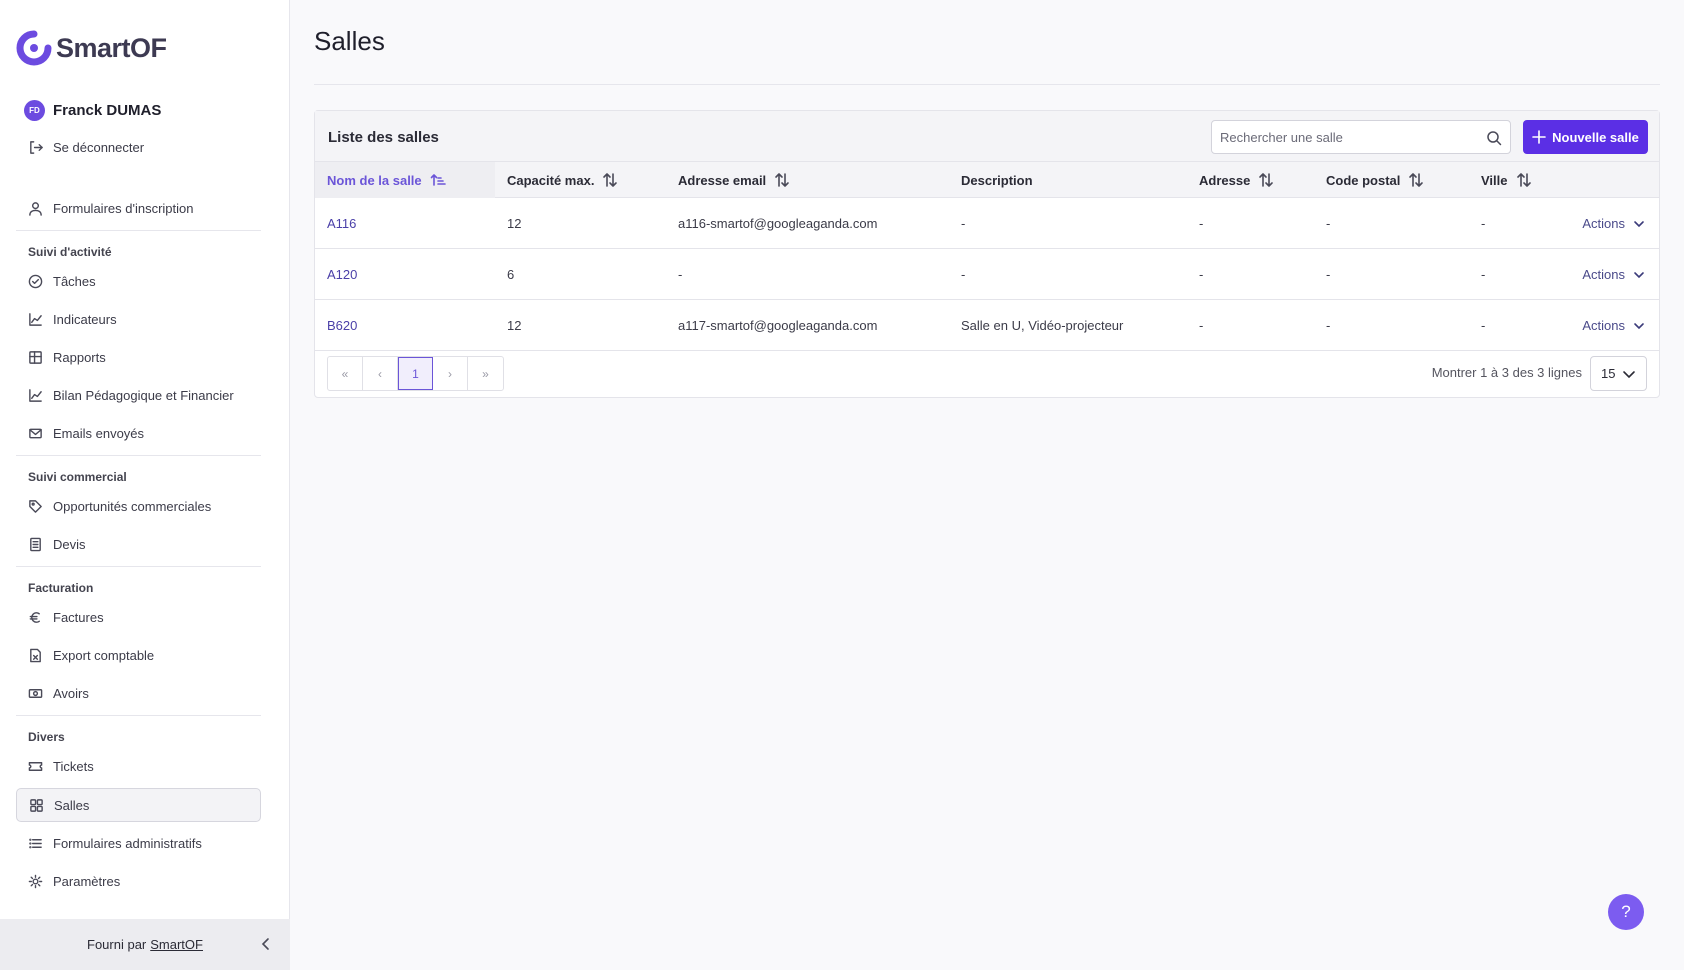  Describe the element at coordinates (104, 655) in the screenshot. I see `sidebar-item-label: Export comptable` at that location.